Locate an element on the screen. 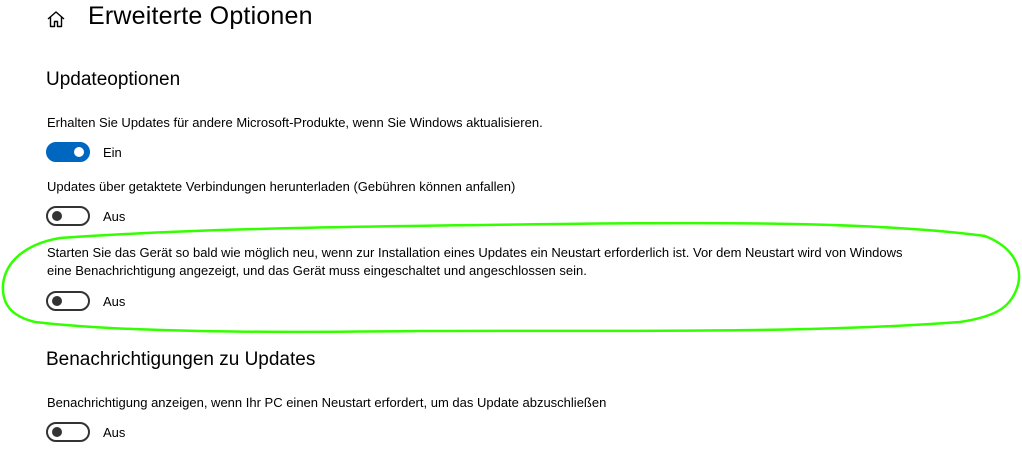  toggle-restart-notification is located at coordinates (68, 432).